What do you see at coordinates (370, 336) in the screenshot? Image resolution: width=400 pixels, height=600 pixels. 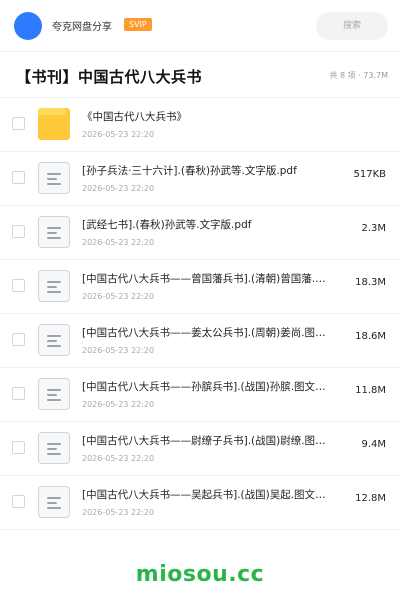 I see `file-size: 18.6M` at bounding box center [370, 336].